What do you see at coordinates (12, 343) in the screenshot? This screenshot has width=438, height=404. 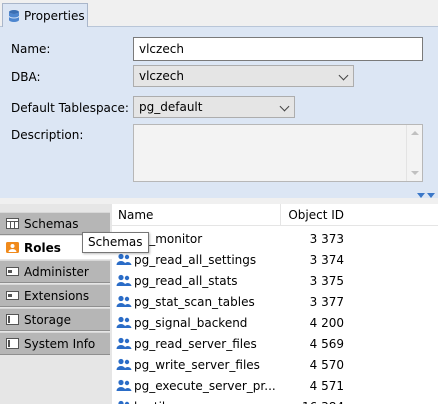 I see `system-info-icon` at bounding box center [12, 343].